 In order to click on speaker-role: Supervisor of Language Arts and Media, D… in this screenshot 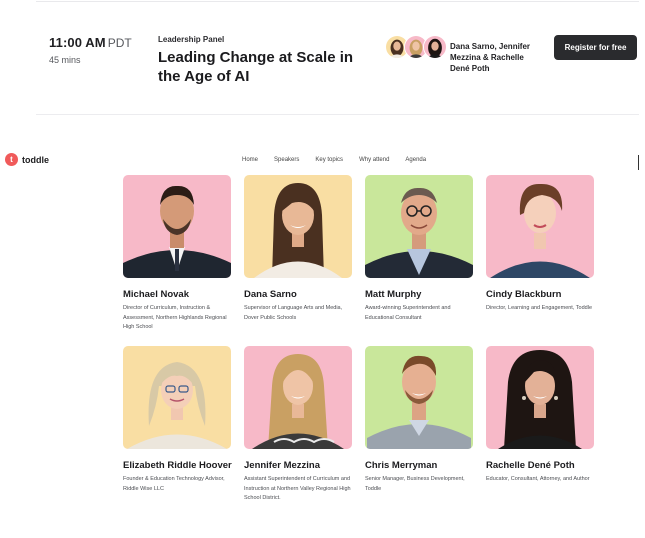, I will do `click(293, 313)`.